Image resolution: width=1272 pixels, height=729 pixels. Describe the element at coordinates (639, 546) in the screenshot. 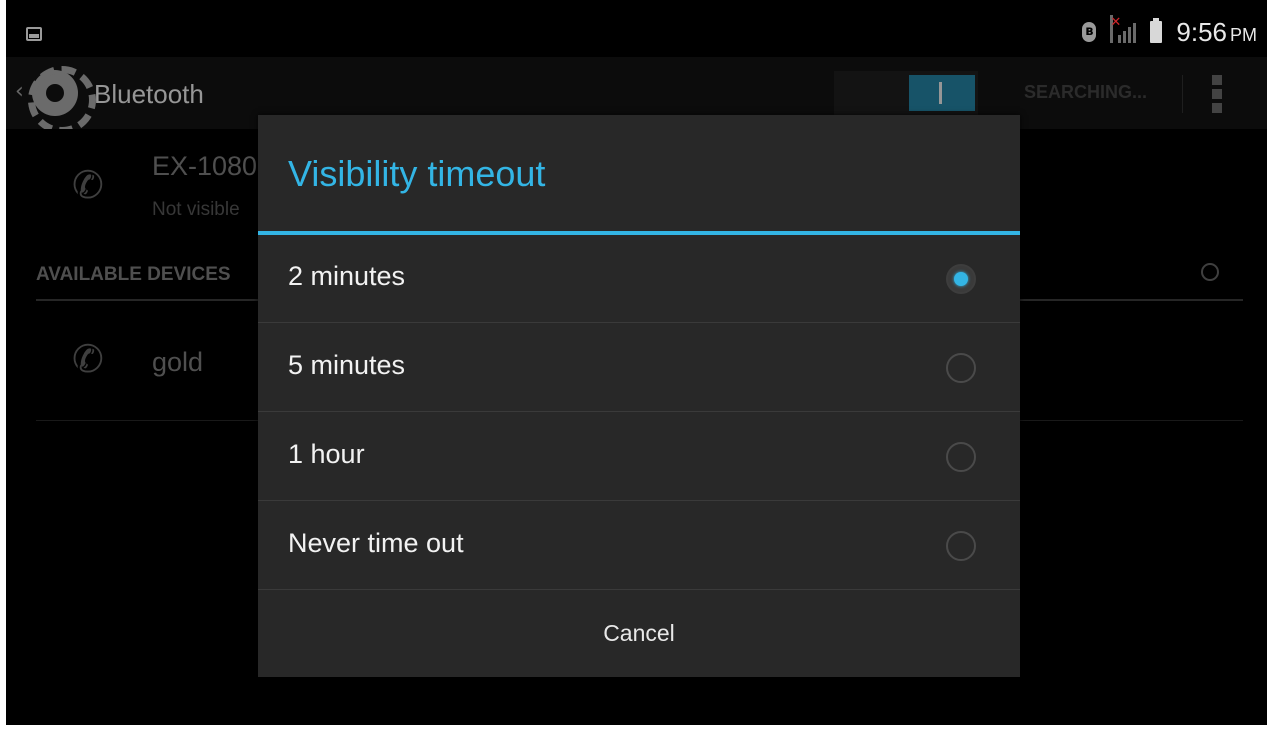

I see `option-never-time-out: Never time out` at that location.